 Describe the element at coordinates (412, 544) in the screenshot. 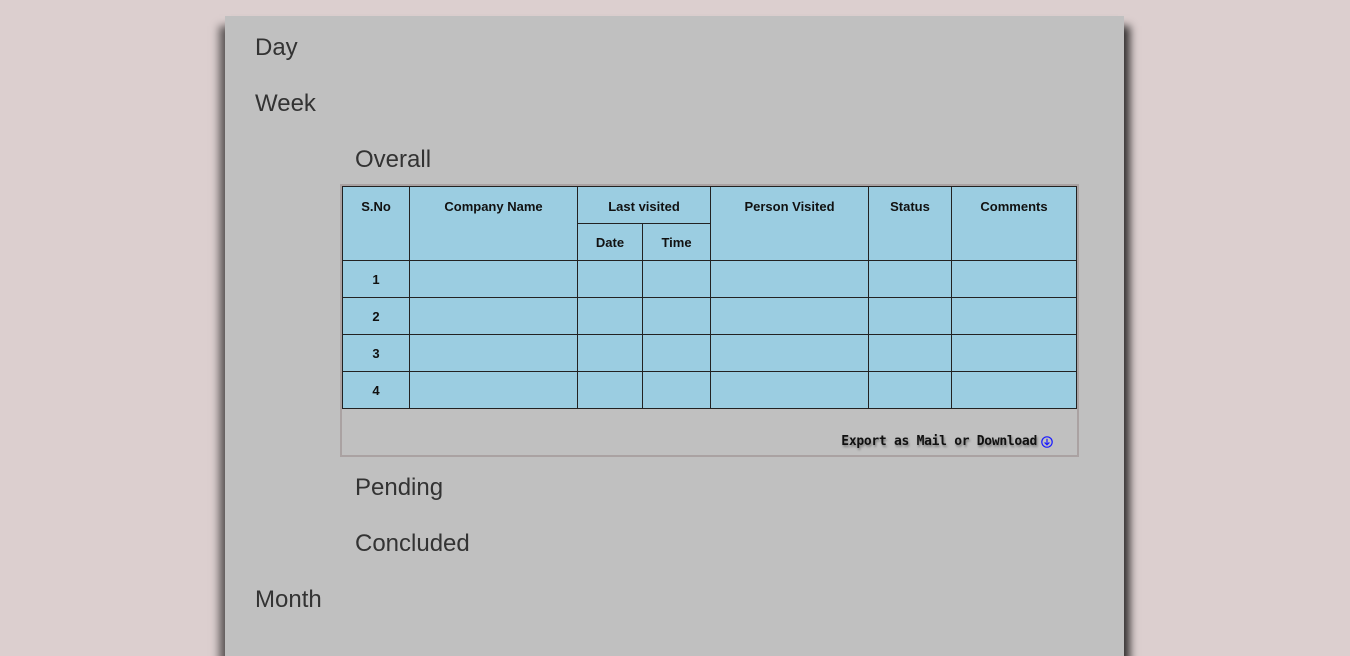

I see `nav-concluded: Concluded` at that location.